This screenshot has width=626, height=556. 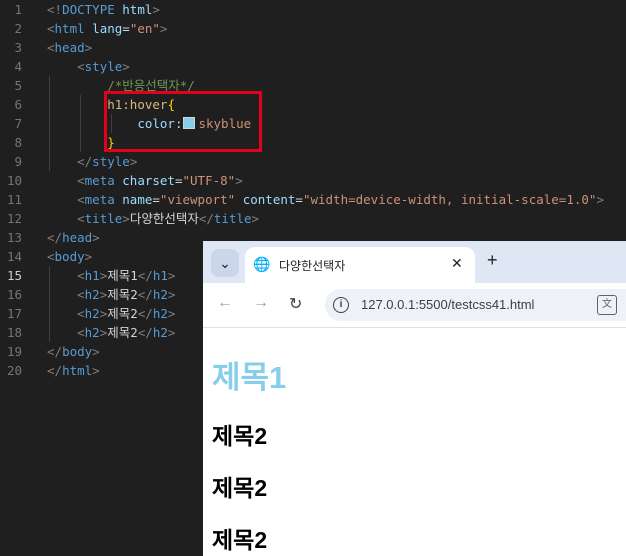 What do you see at coordinates (18, 85) in the screenshot?
I see `line-number: 5` at bounding box center [18, 85].